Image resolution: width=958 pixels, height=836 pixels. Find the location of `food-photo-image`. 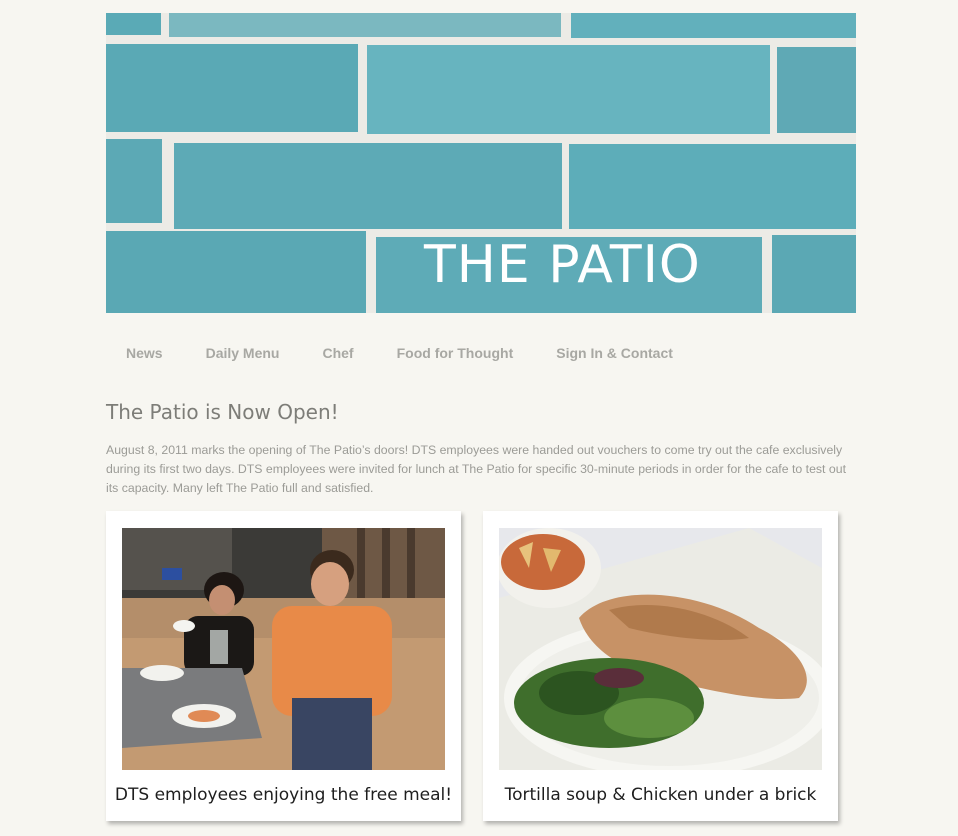

food-photo-image is located at coordinates (660, 649).